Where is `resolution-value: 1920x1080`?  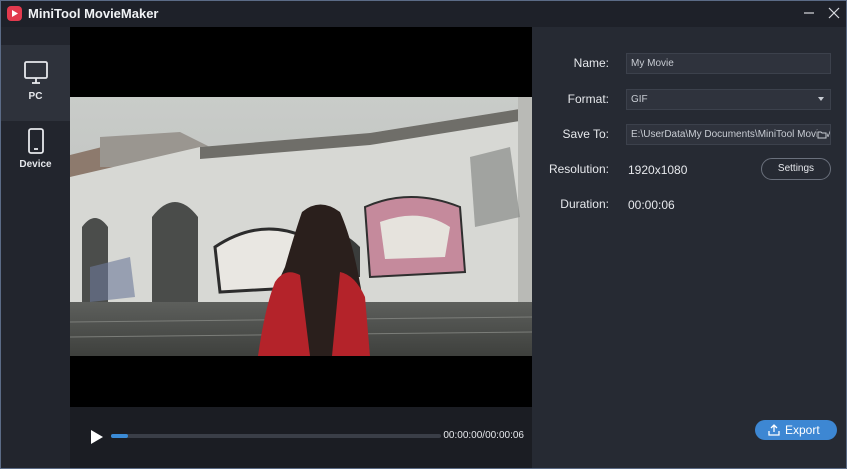
resolution-value: 1920x1080 is located at coordinates (658, 170).